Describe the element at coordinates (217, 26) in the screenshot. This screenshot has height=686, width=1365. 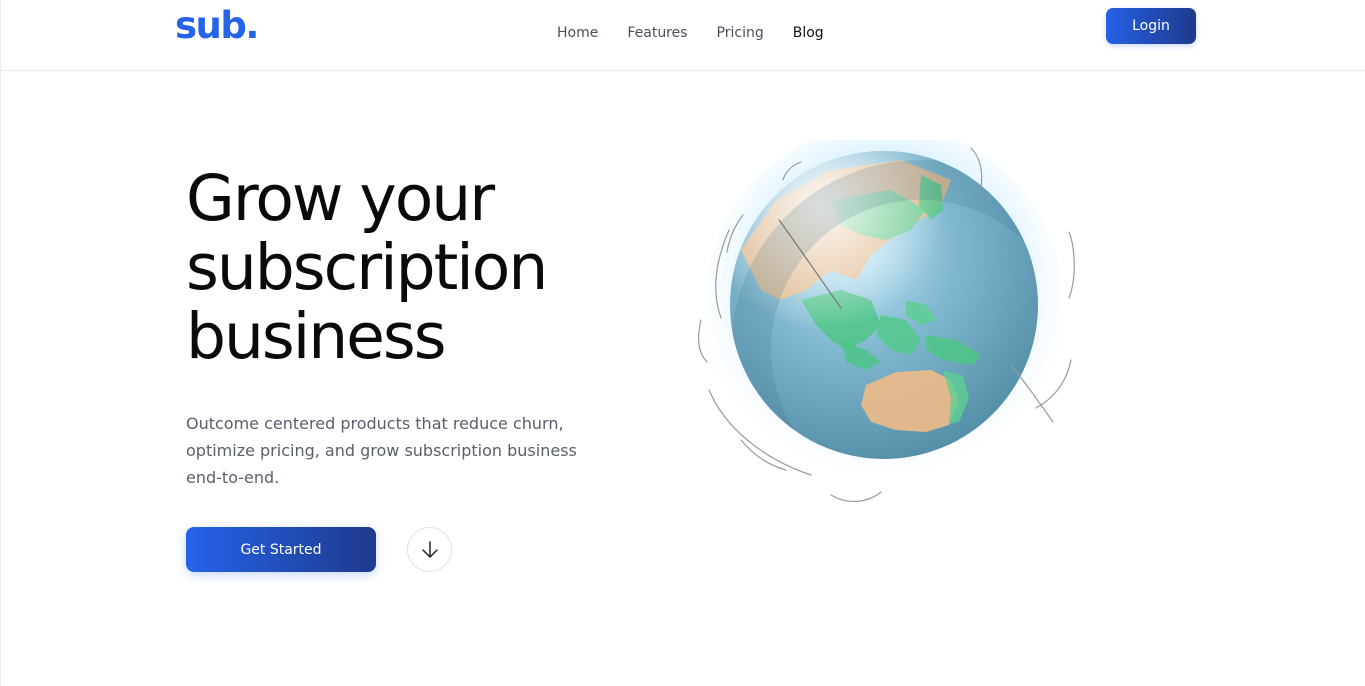
I see `brand-logo: sub.` at that location.